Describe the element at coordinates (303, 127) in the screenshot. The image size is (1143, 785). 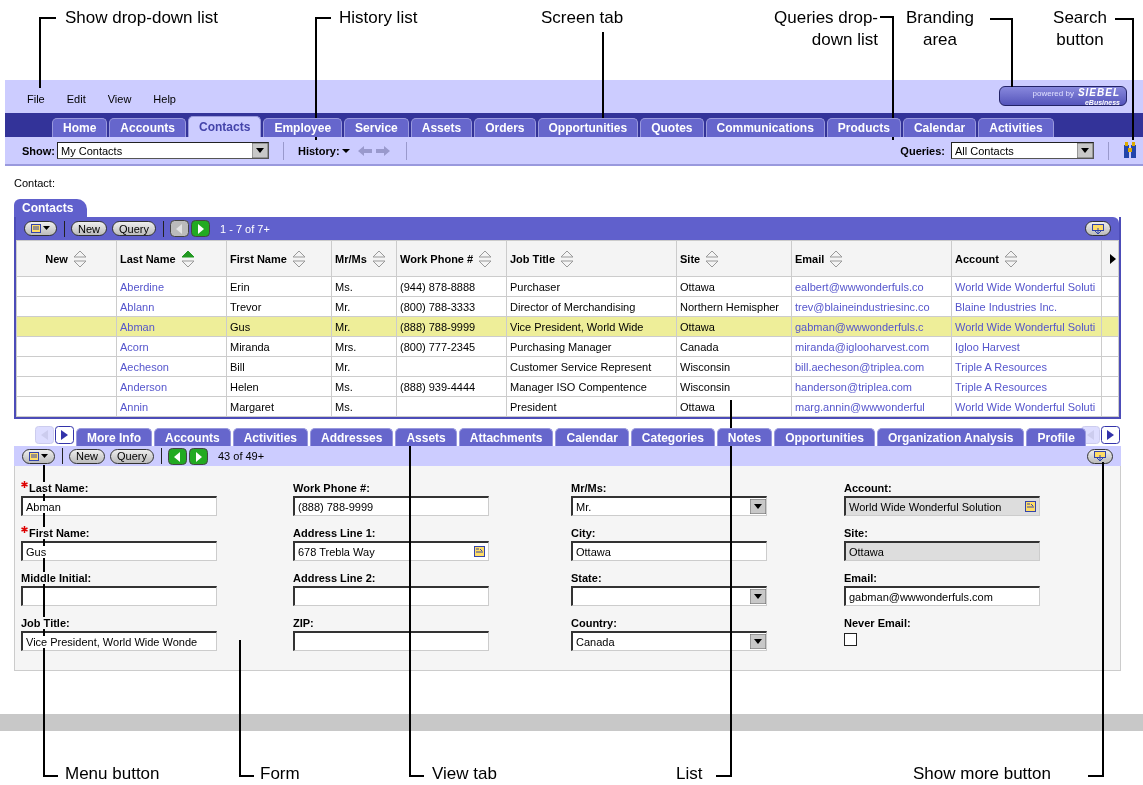
I see `screen-tab: Employee` at that location.